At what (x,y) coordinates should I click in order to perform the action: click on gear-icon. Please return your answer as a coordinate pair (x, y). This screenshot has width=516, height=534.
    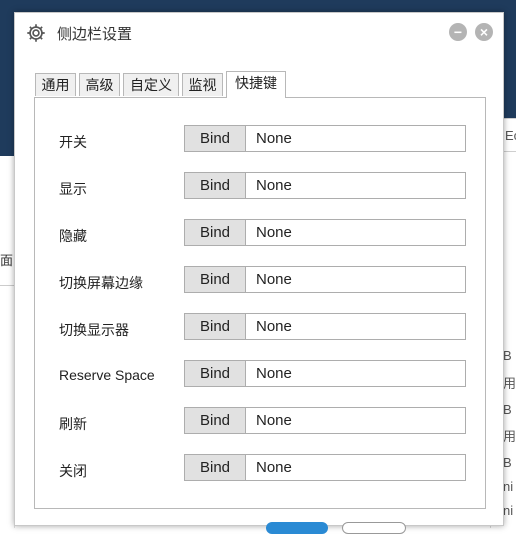
    Looking at the image, I should click on (36, 33).